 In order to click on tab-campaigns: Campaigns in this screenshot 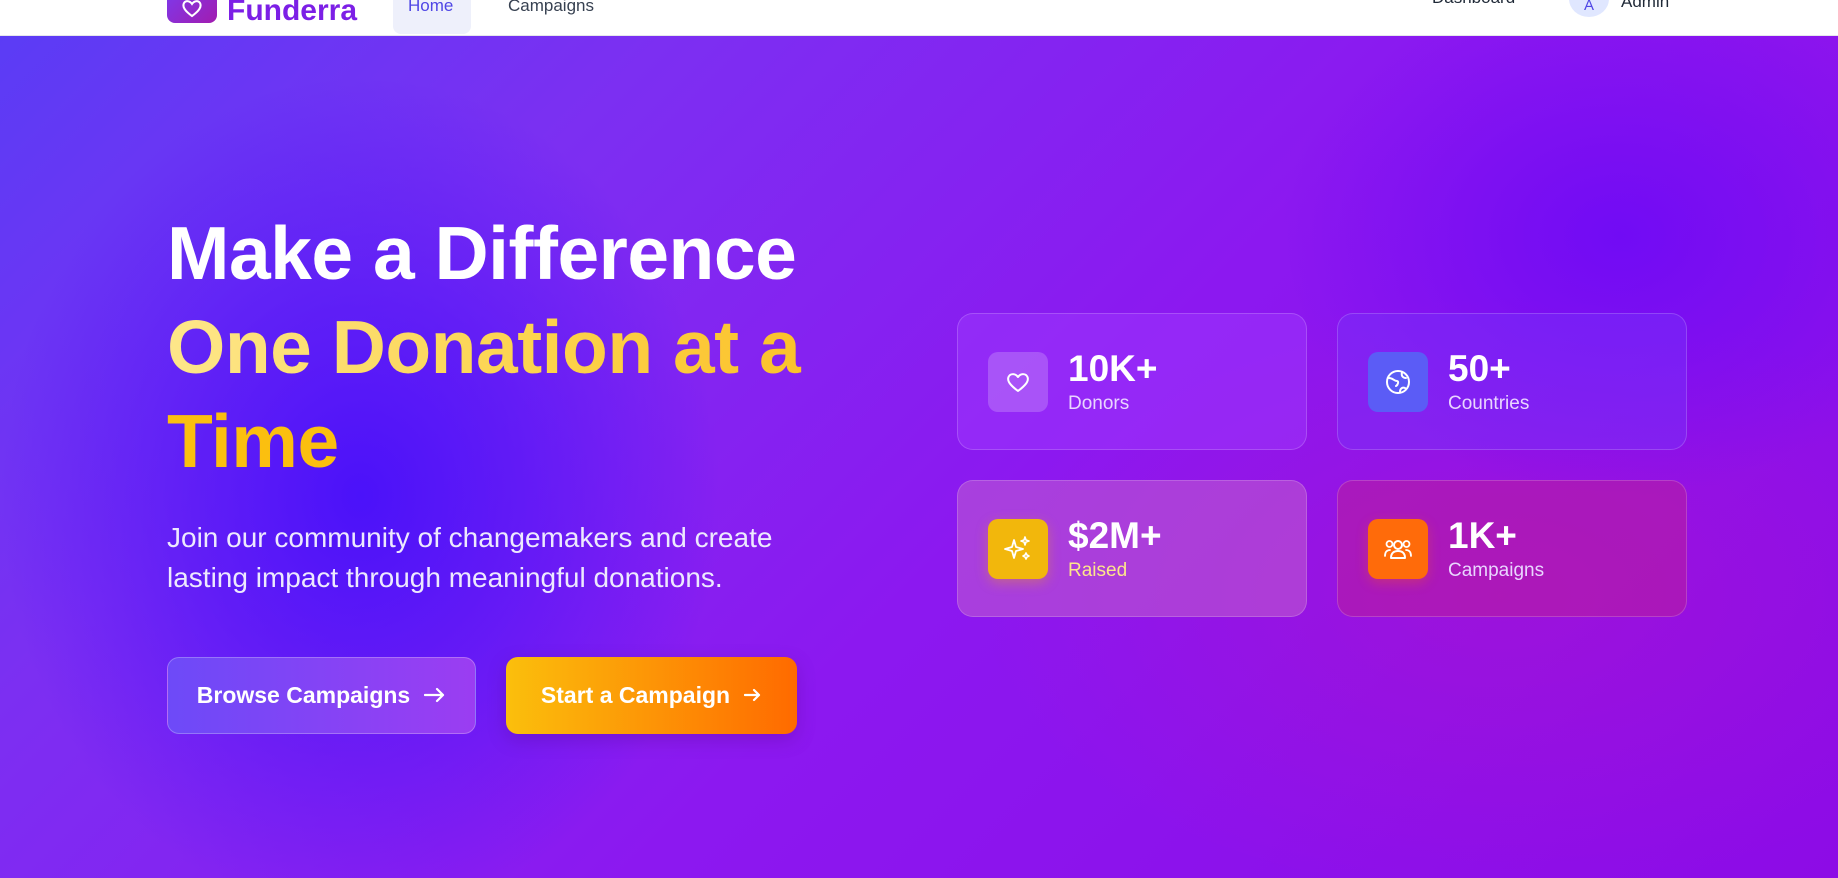, I will do `click(551, 17)`.